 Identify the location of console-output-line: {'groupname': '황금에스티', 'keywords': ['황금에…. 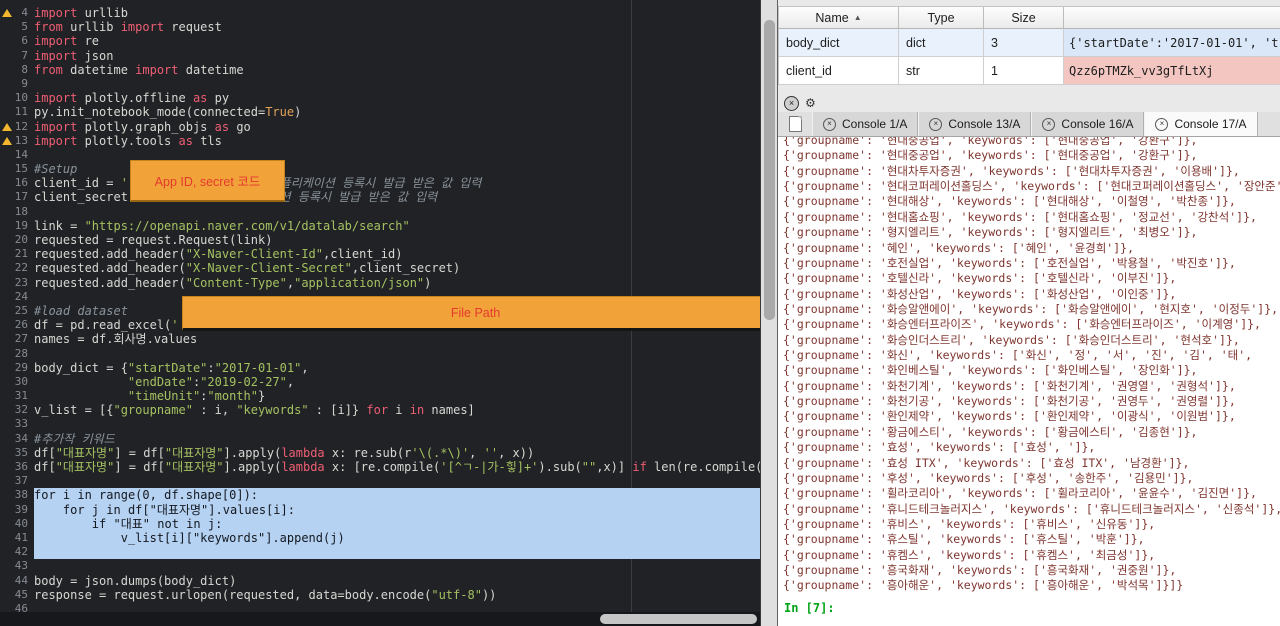
(990, 431).